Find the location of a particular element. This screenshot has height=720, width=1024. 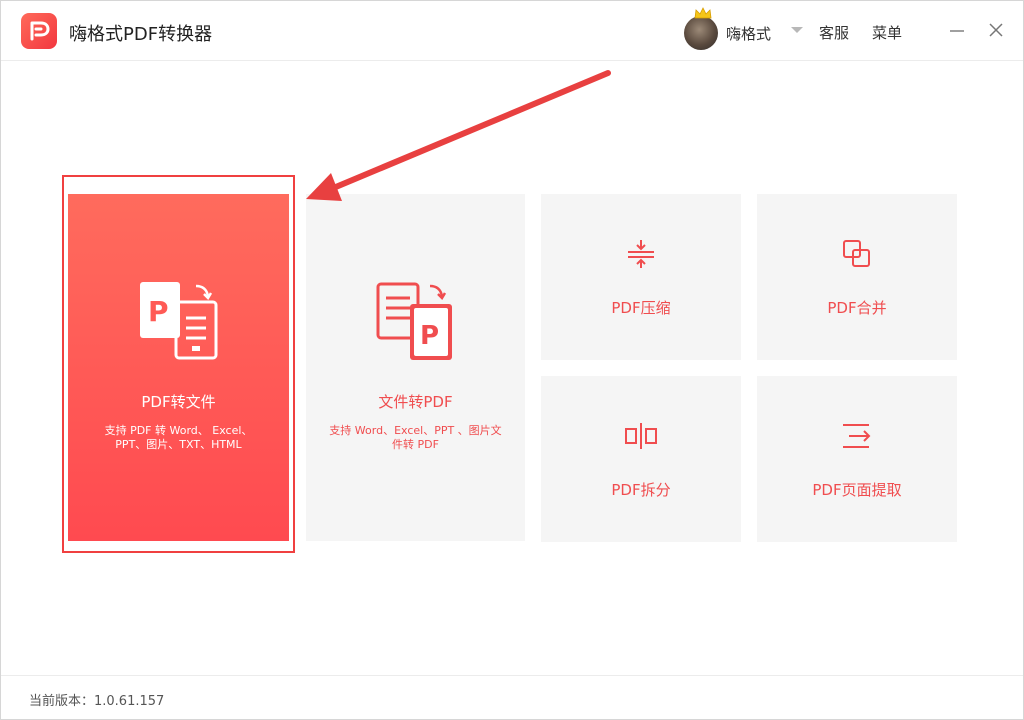

file-to-pdf-icon: P is located at coordinates (414, 321).